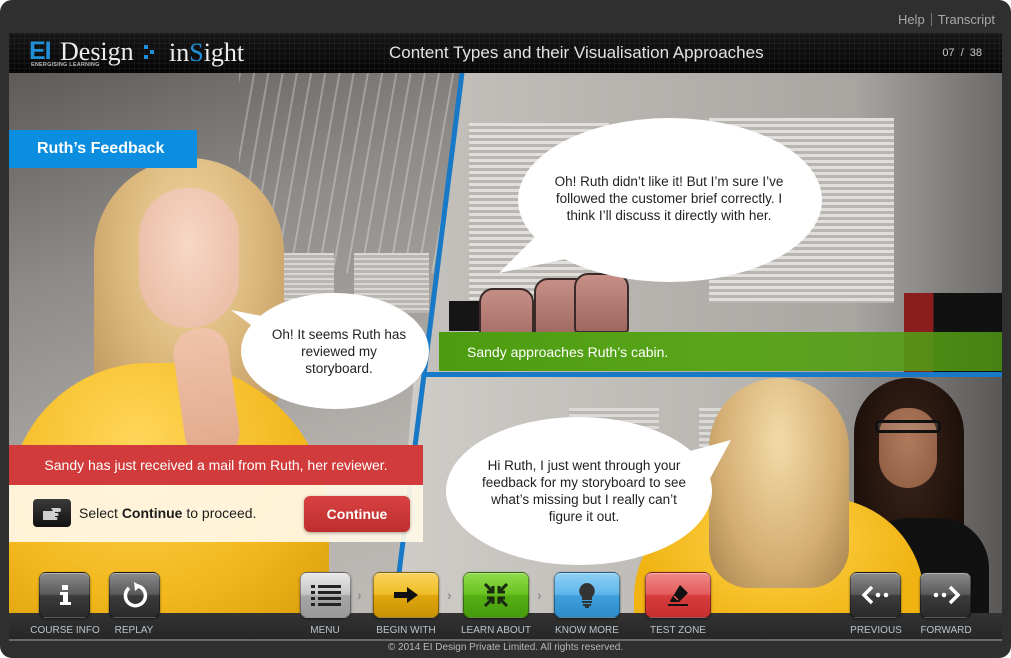 This screenshot has height=658, width=1011. I want to click on learn-about-label: LEARN ABOUT, so click(496, 630).